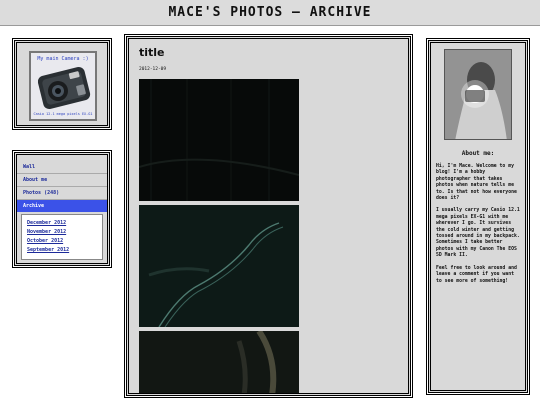  What do you see at coordinates (62, 232) in the screenshot?
I see `archive-link-november-2012: November 2012` at bounding box center [62, 232].